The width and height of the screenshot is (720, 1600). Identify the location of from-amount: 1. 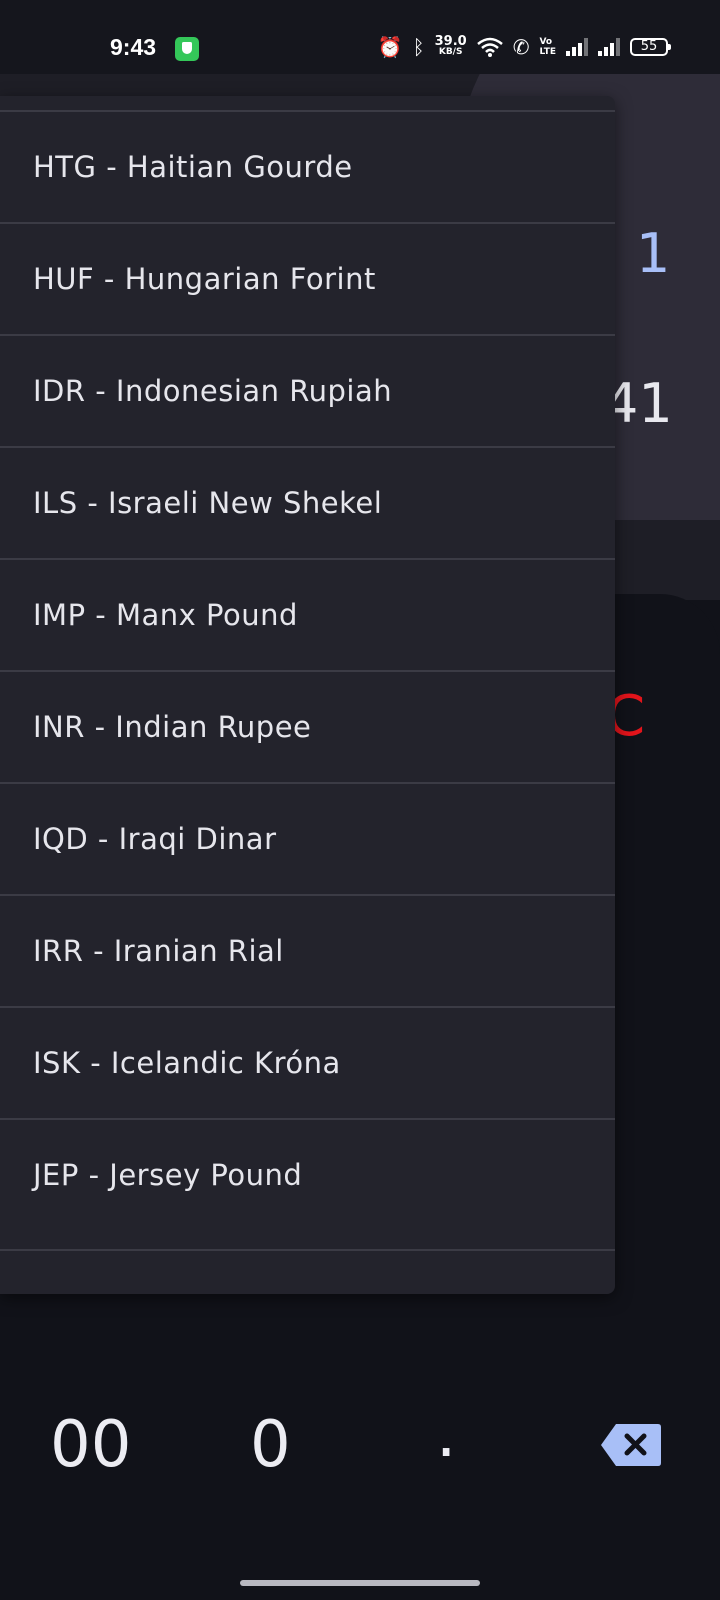
(653, 253).